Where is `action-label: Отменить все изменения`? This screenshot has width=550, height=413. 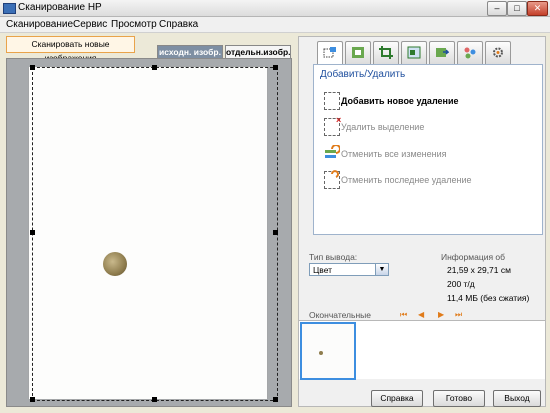 action-label: Отменить все изменения is located at coordinates (394, 154).